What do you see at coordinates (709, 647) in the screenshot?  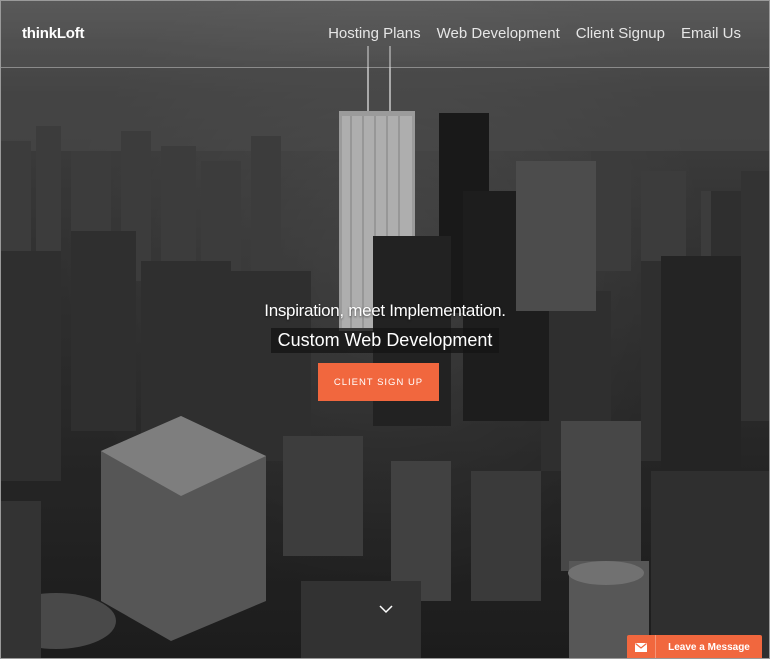 I see `leave-message-label: Leave a Message` at bounding box center [709, 647].